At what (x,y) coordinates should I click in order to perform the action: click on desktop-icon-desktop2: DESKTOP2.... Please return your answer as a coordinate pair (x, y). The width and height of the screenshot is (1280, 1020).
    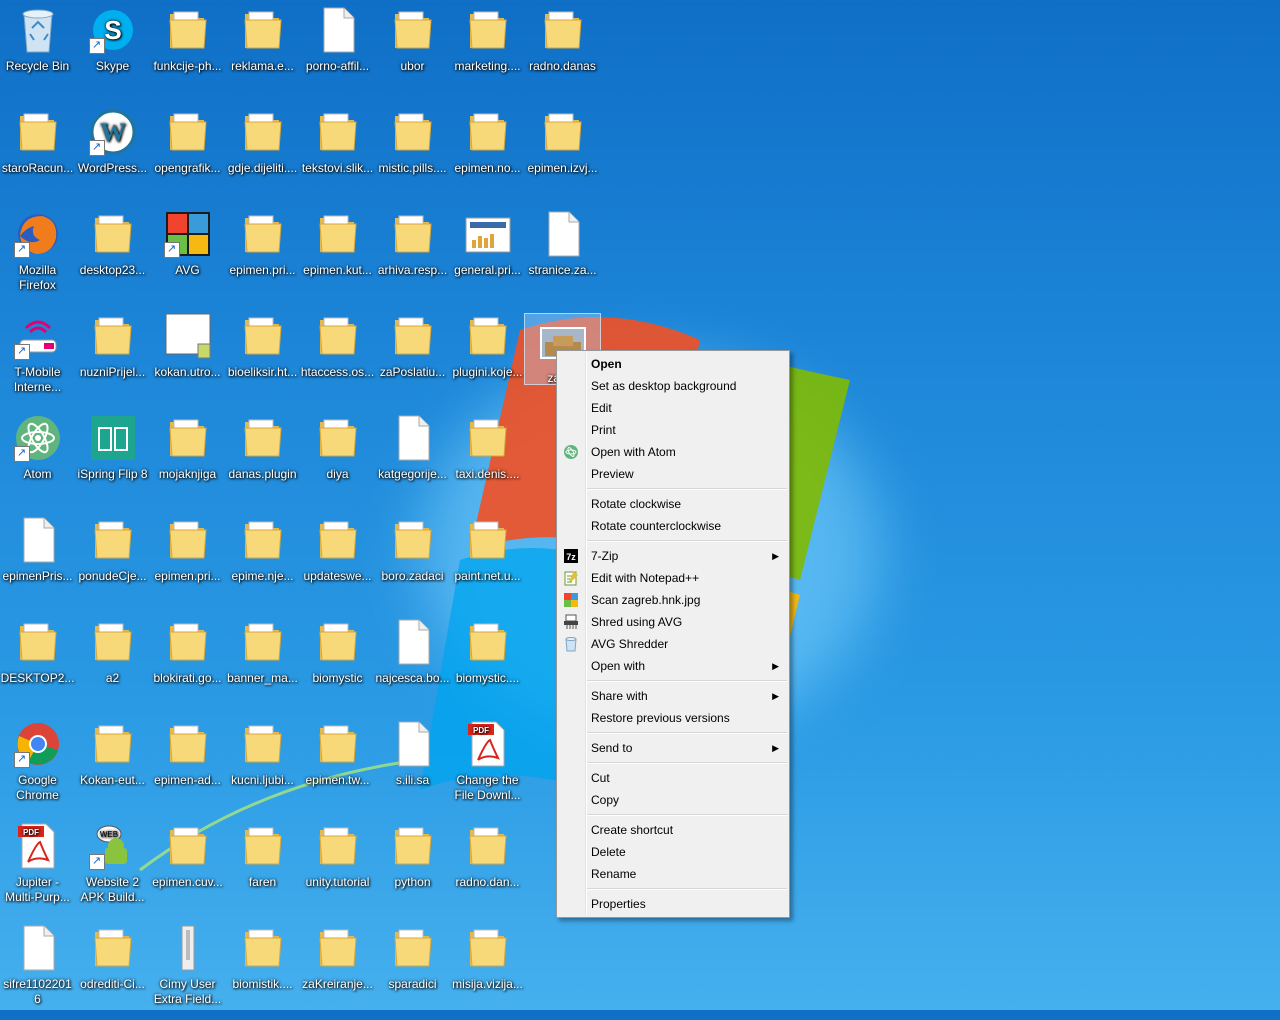
    Looking at the image, I should click on (37, 664).